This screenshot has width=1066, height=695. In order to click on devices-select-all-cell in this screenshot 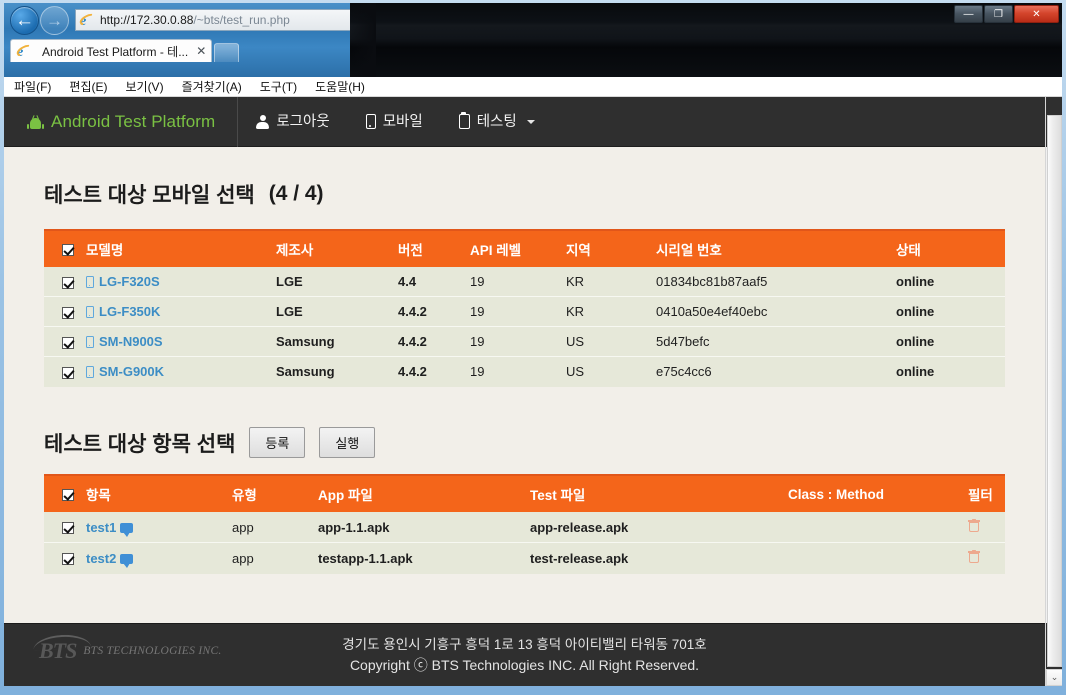, I will do `click(65, 248)`.